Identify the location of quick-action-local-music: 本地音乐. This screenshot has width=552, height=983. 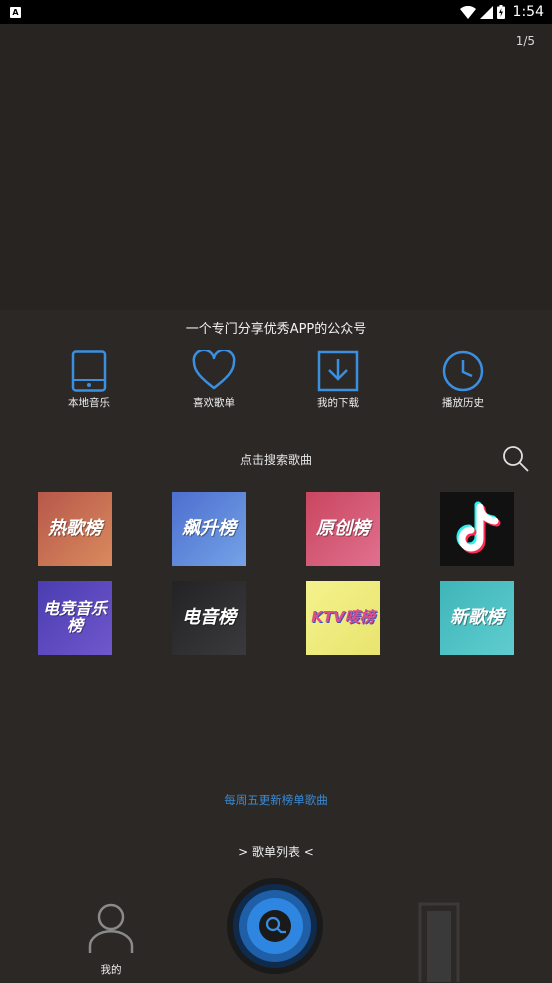
(89, 380).